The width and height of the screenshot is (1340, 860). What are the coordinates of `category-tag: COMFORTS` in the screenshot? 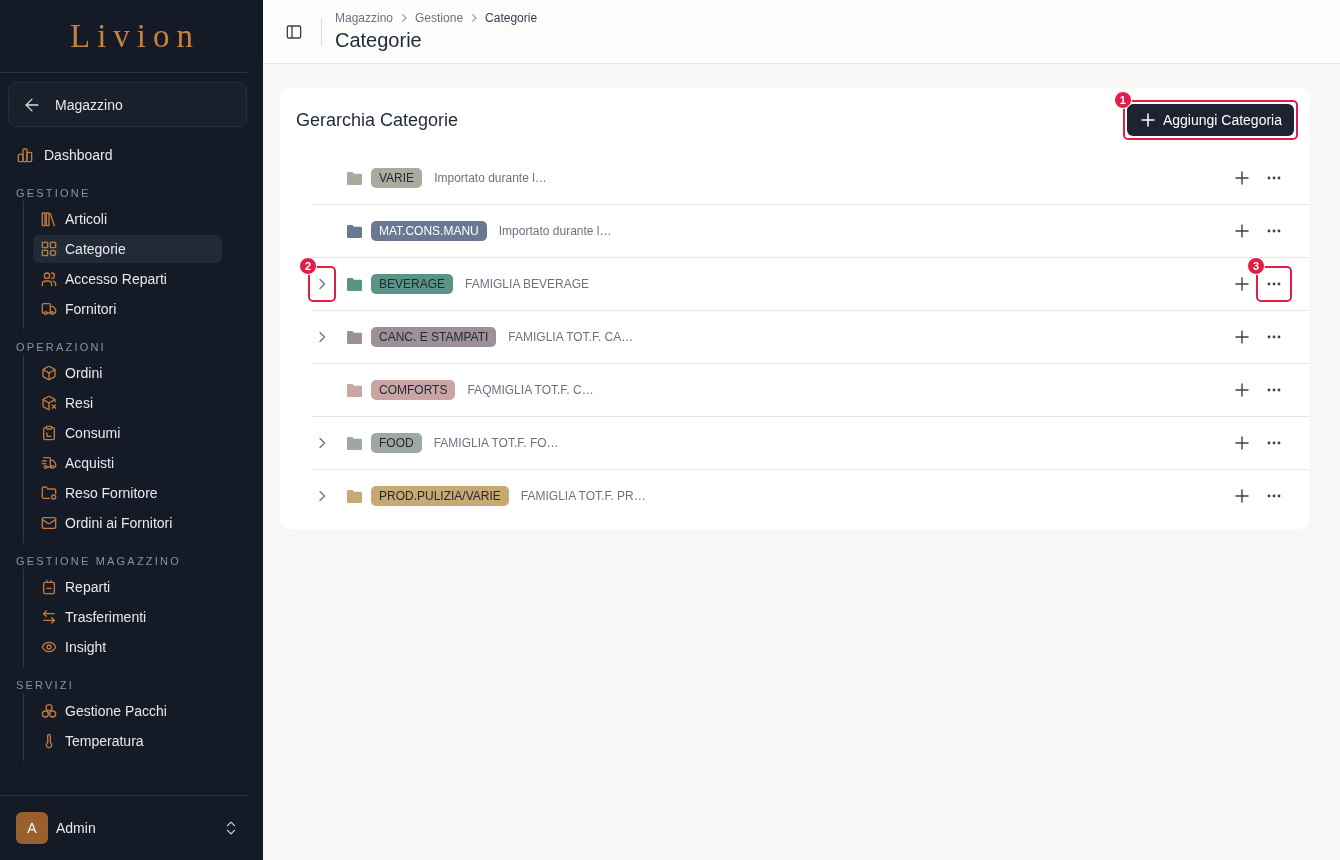 It's located at (413, 390).